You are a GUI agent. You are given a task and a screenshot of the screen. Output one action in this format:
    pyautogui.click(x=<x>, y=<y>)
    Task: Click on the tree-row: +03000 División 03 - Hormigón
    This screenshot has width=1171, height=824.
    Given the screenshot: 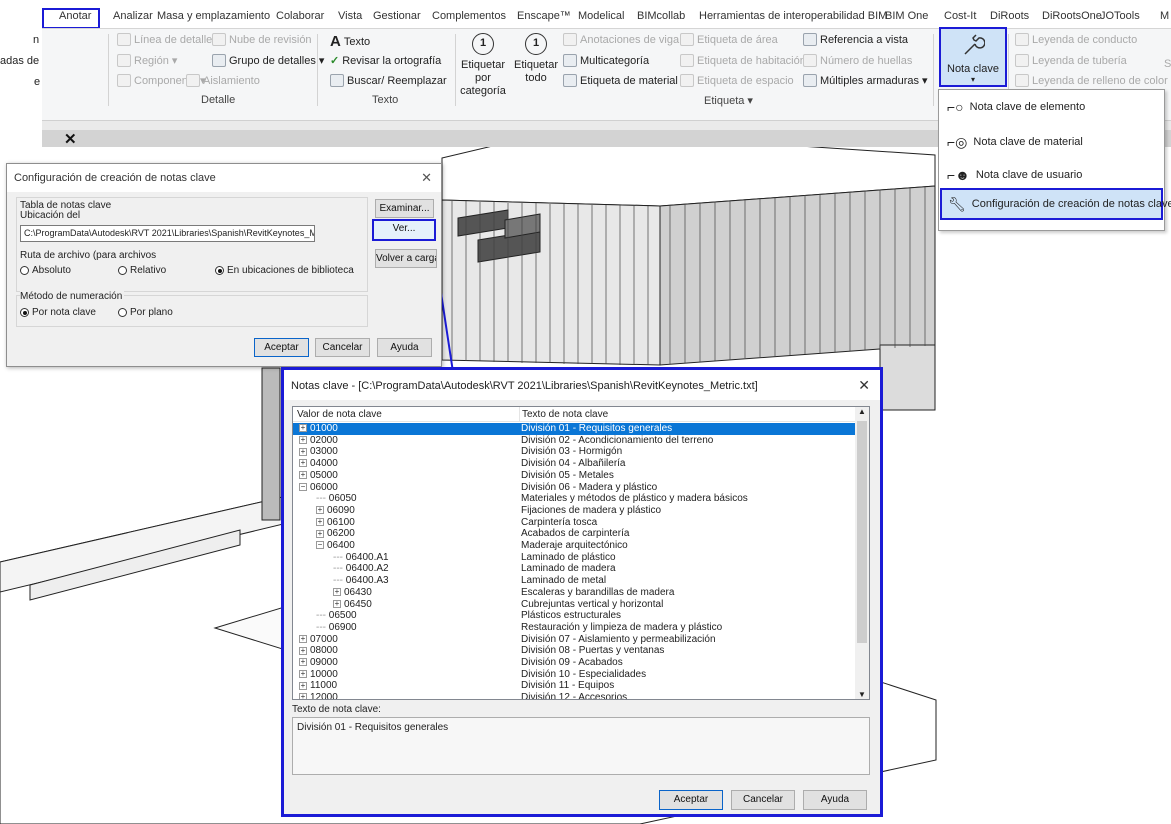 What is the action you would take?
    pyautogui.click(x=574, y=452)
    